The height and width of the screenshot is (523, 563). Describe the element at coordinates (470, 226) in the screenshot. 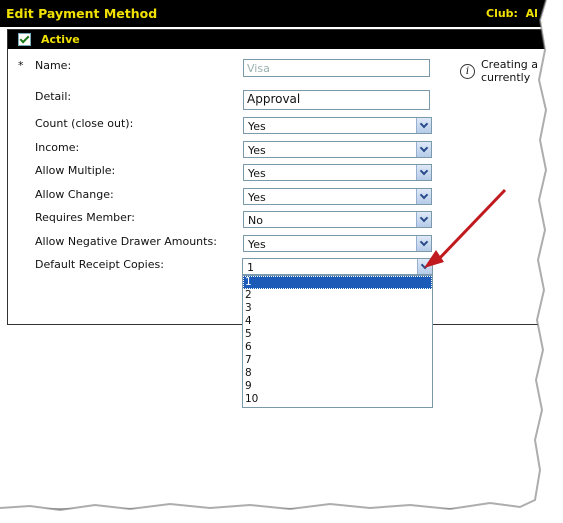

I see `arrow-shaft` at that location.